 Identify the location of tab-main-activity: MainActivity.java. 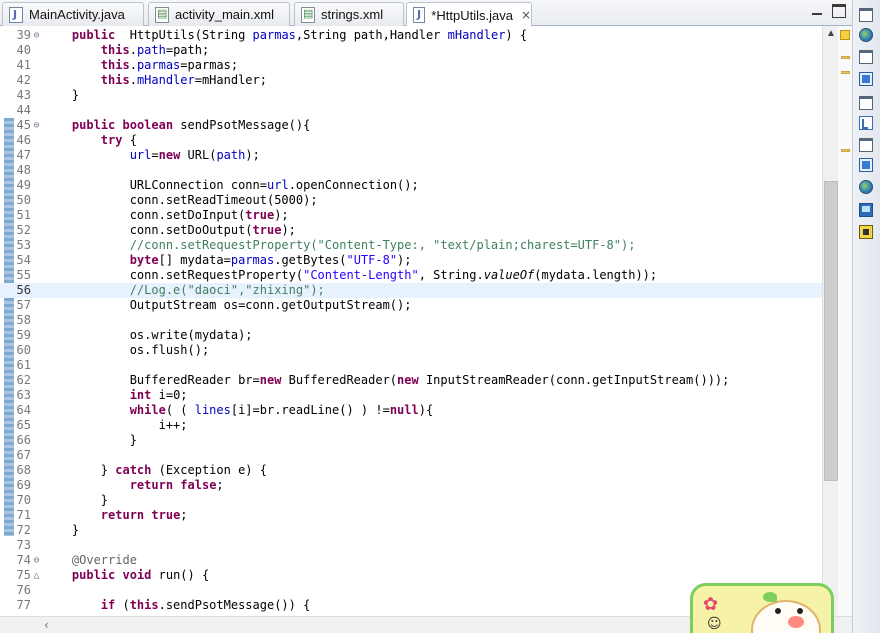
(73, 14).